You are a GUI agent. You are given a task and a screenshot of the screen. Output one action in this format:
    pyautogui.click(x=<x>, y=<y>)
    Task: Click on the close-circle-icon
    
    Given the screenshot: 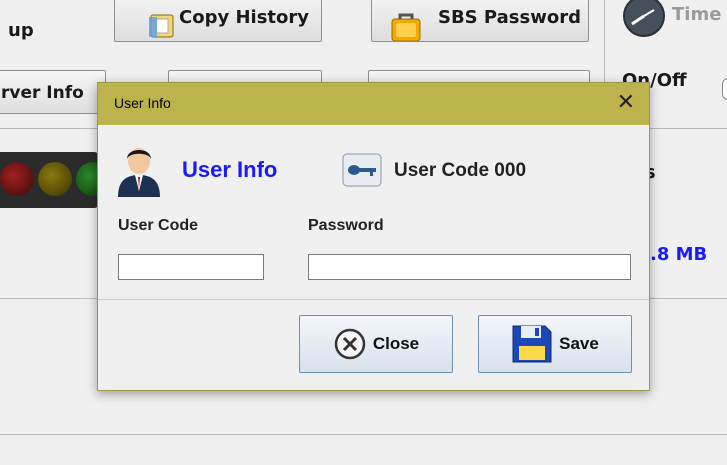 What is the action you would take?
    pyautogui.click(x=350, y=344)
    